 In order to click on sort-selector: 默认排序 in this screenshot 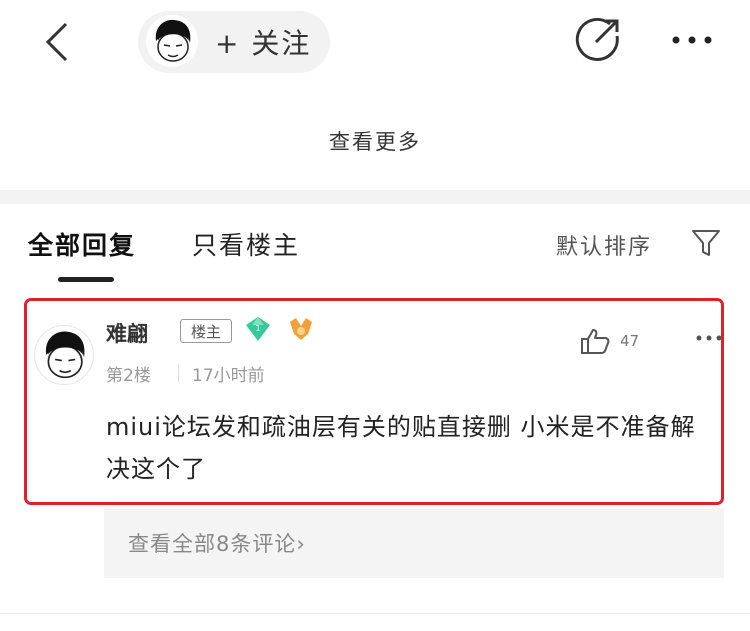, I will do `click(604, 245)`.